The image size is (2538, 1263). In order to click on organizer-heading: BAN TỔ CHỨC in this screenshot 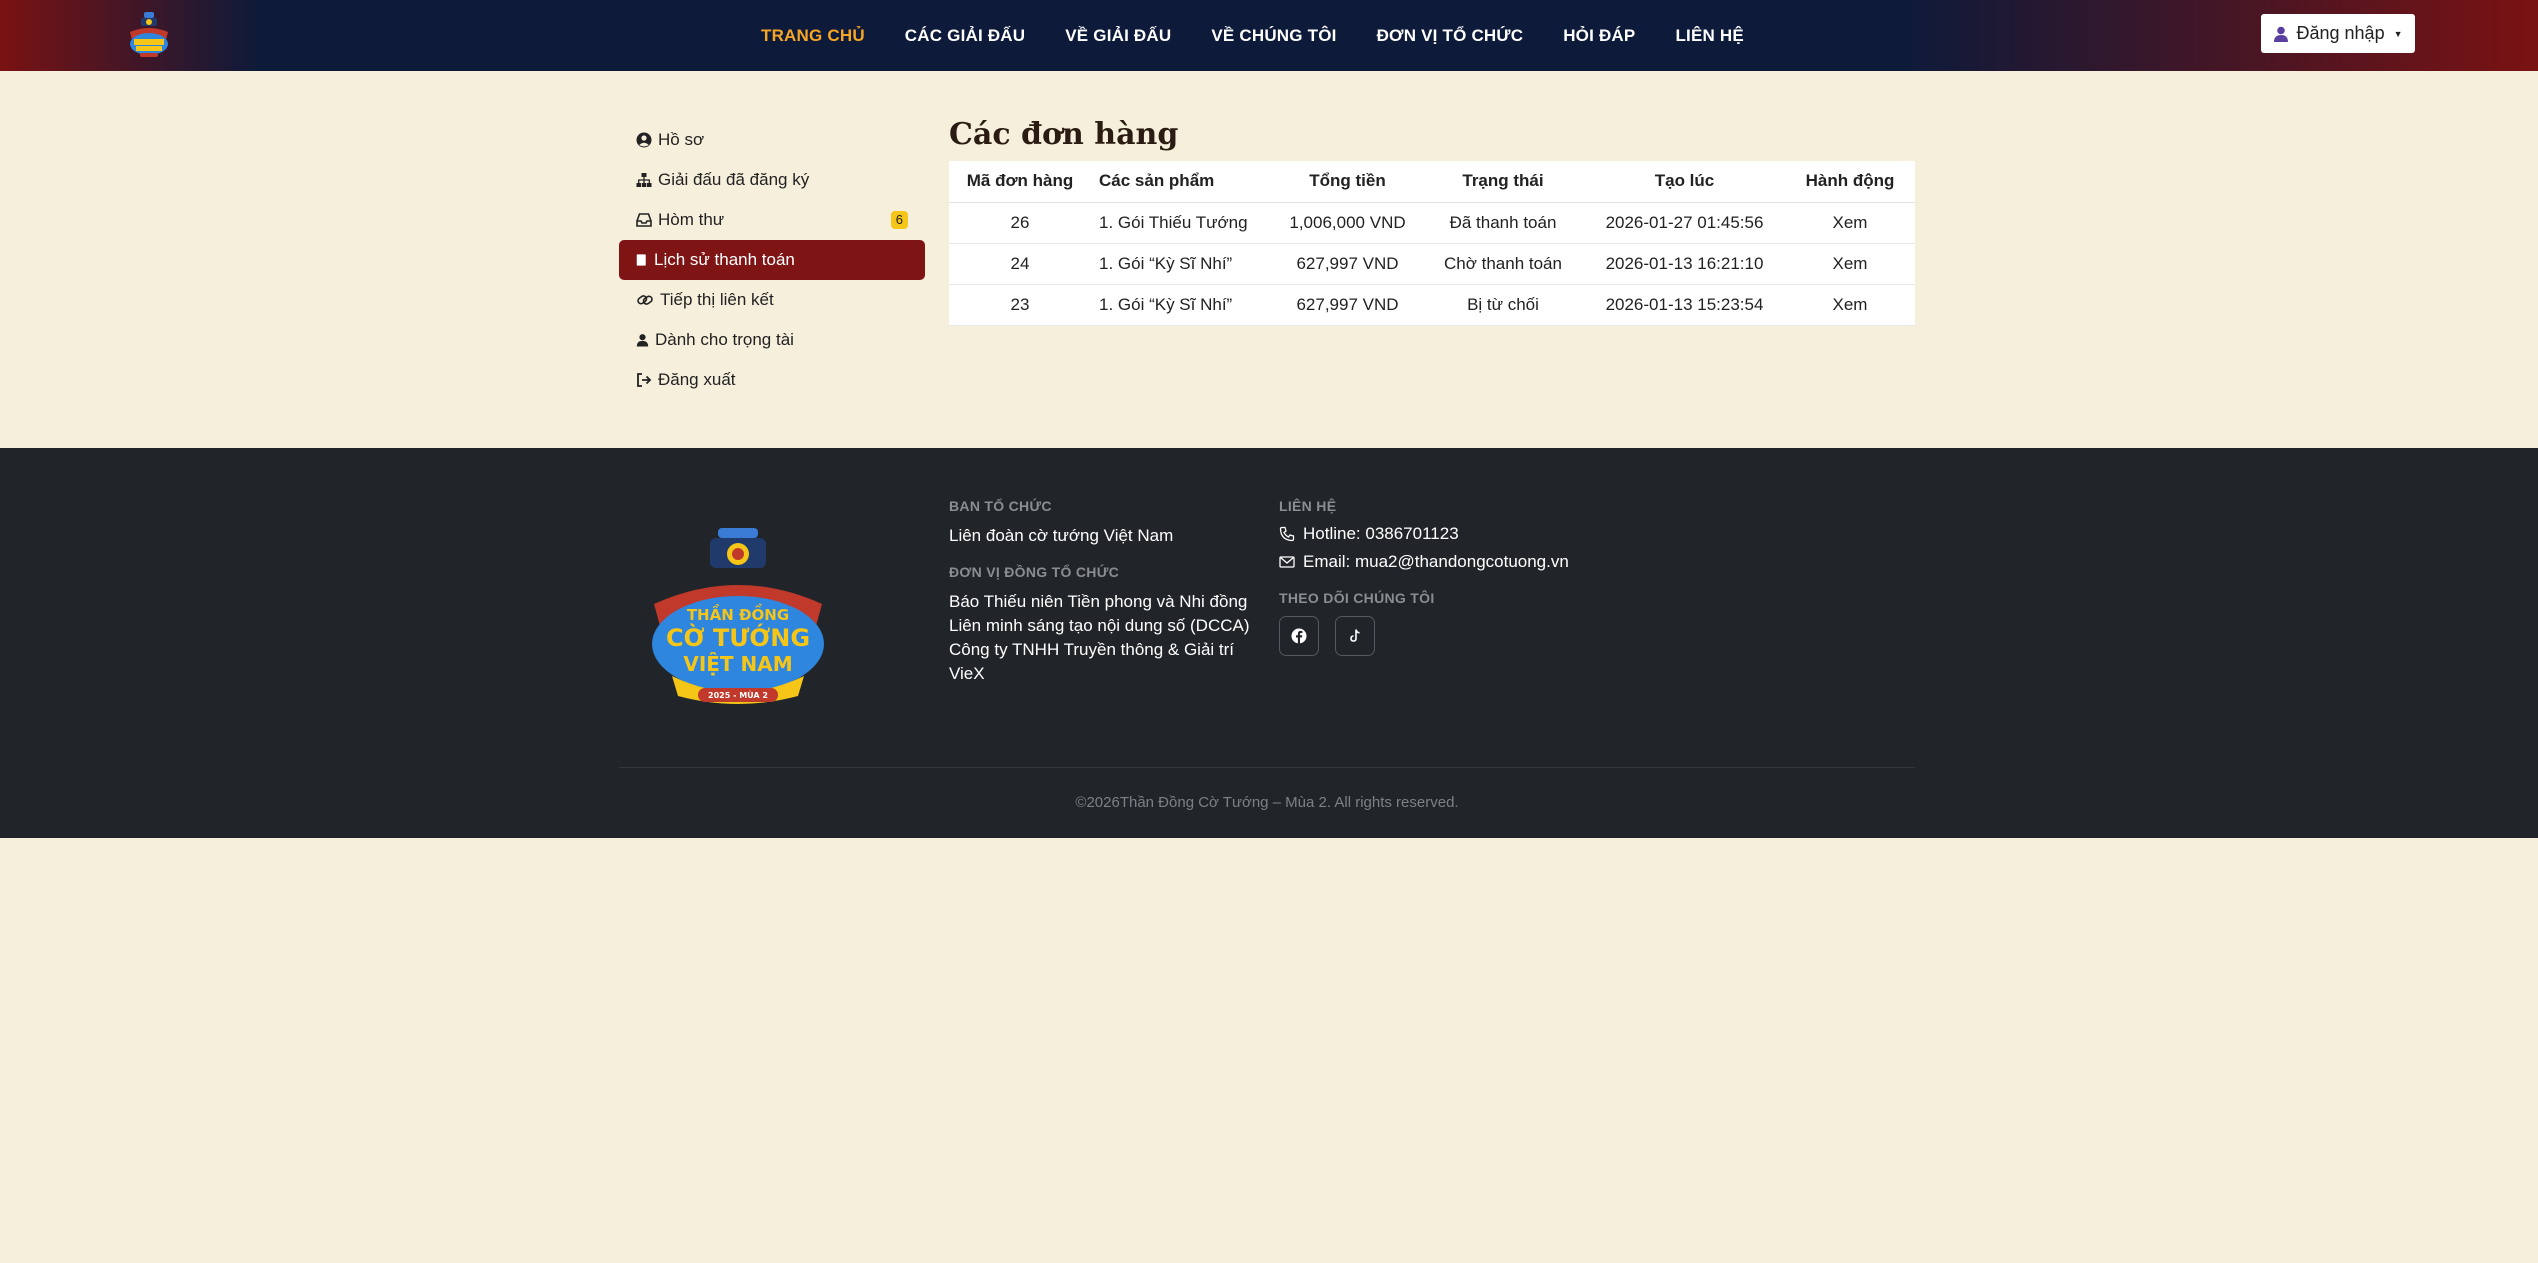, I will do `click(1000, 506)`.